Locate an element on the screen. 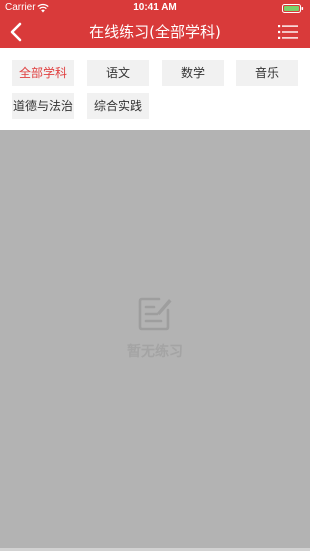 This screenshot has width=320, height=551. edit-note-icon is located at coordinates (155, 314).